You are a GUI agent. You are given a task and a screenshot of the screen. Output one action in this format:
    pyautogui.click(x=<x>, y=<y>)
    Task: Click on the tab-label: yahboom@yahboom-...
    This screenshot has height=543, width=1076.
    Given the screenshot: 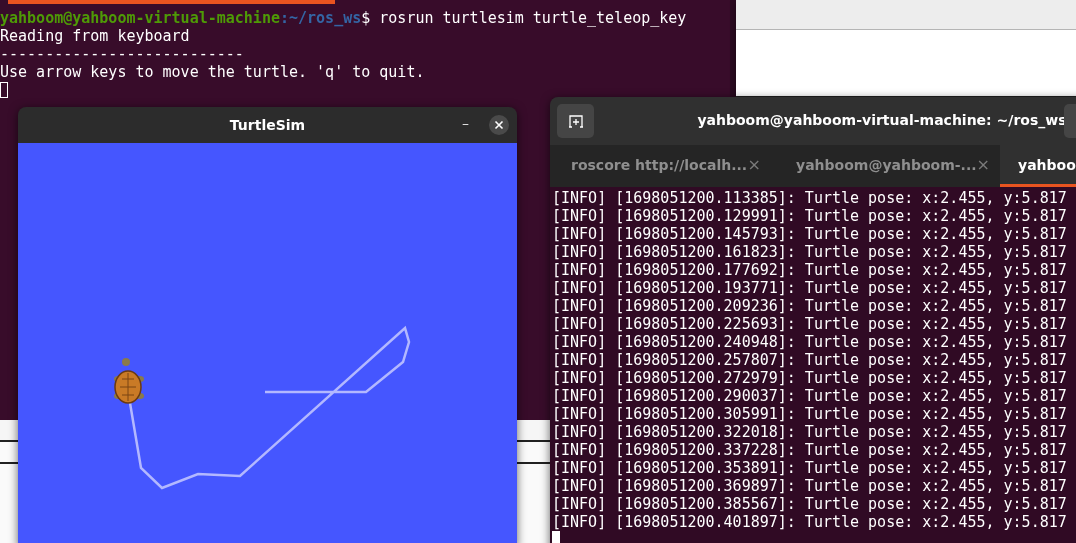 What is the action you would take?
    pyautogui.click(x=886, y=164)
    